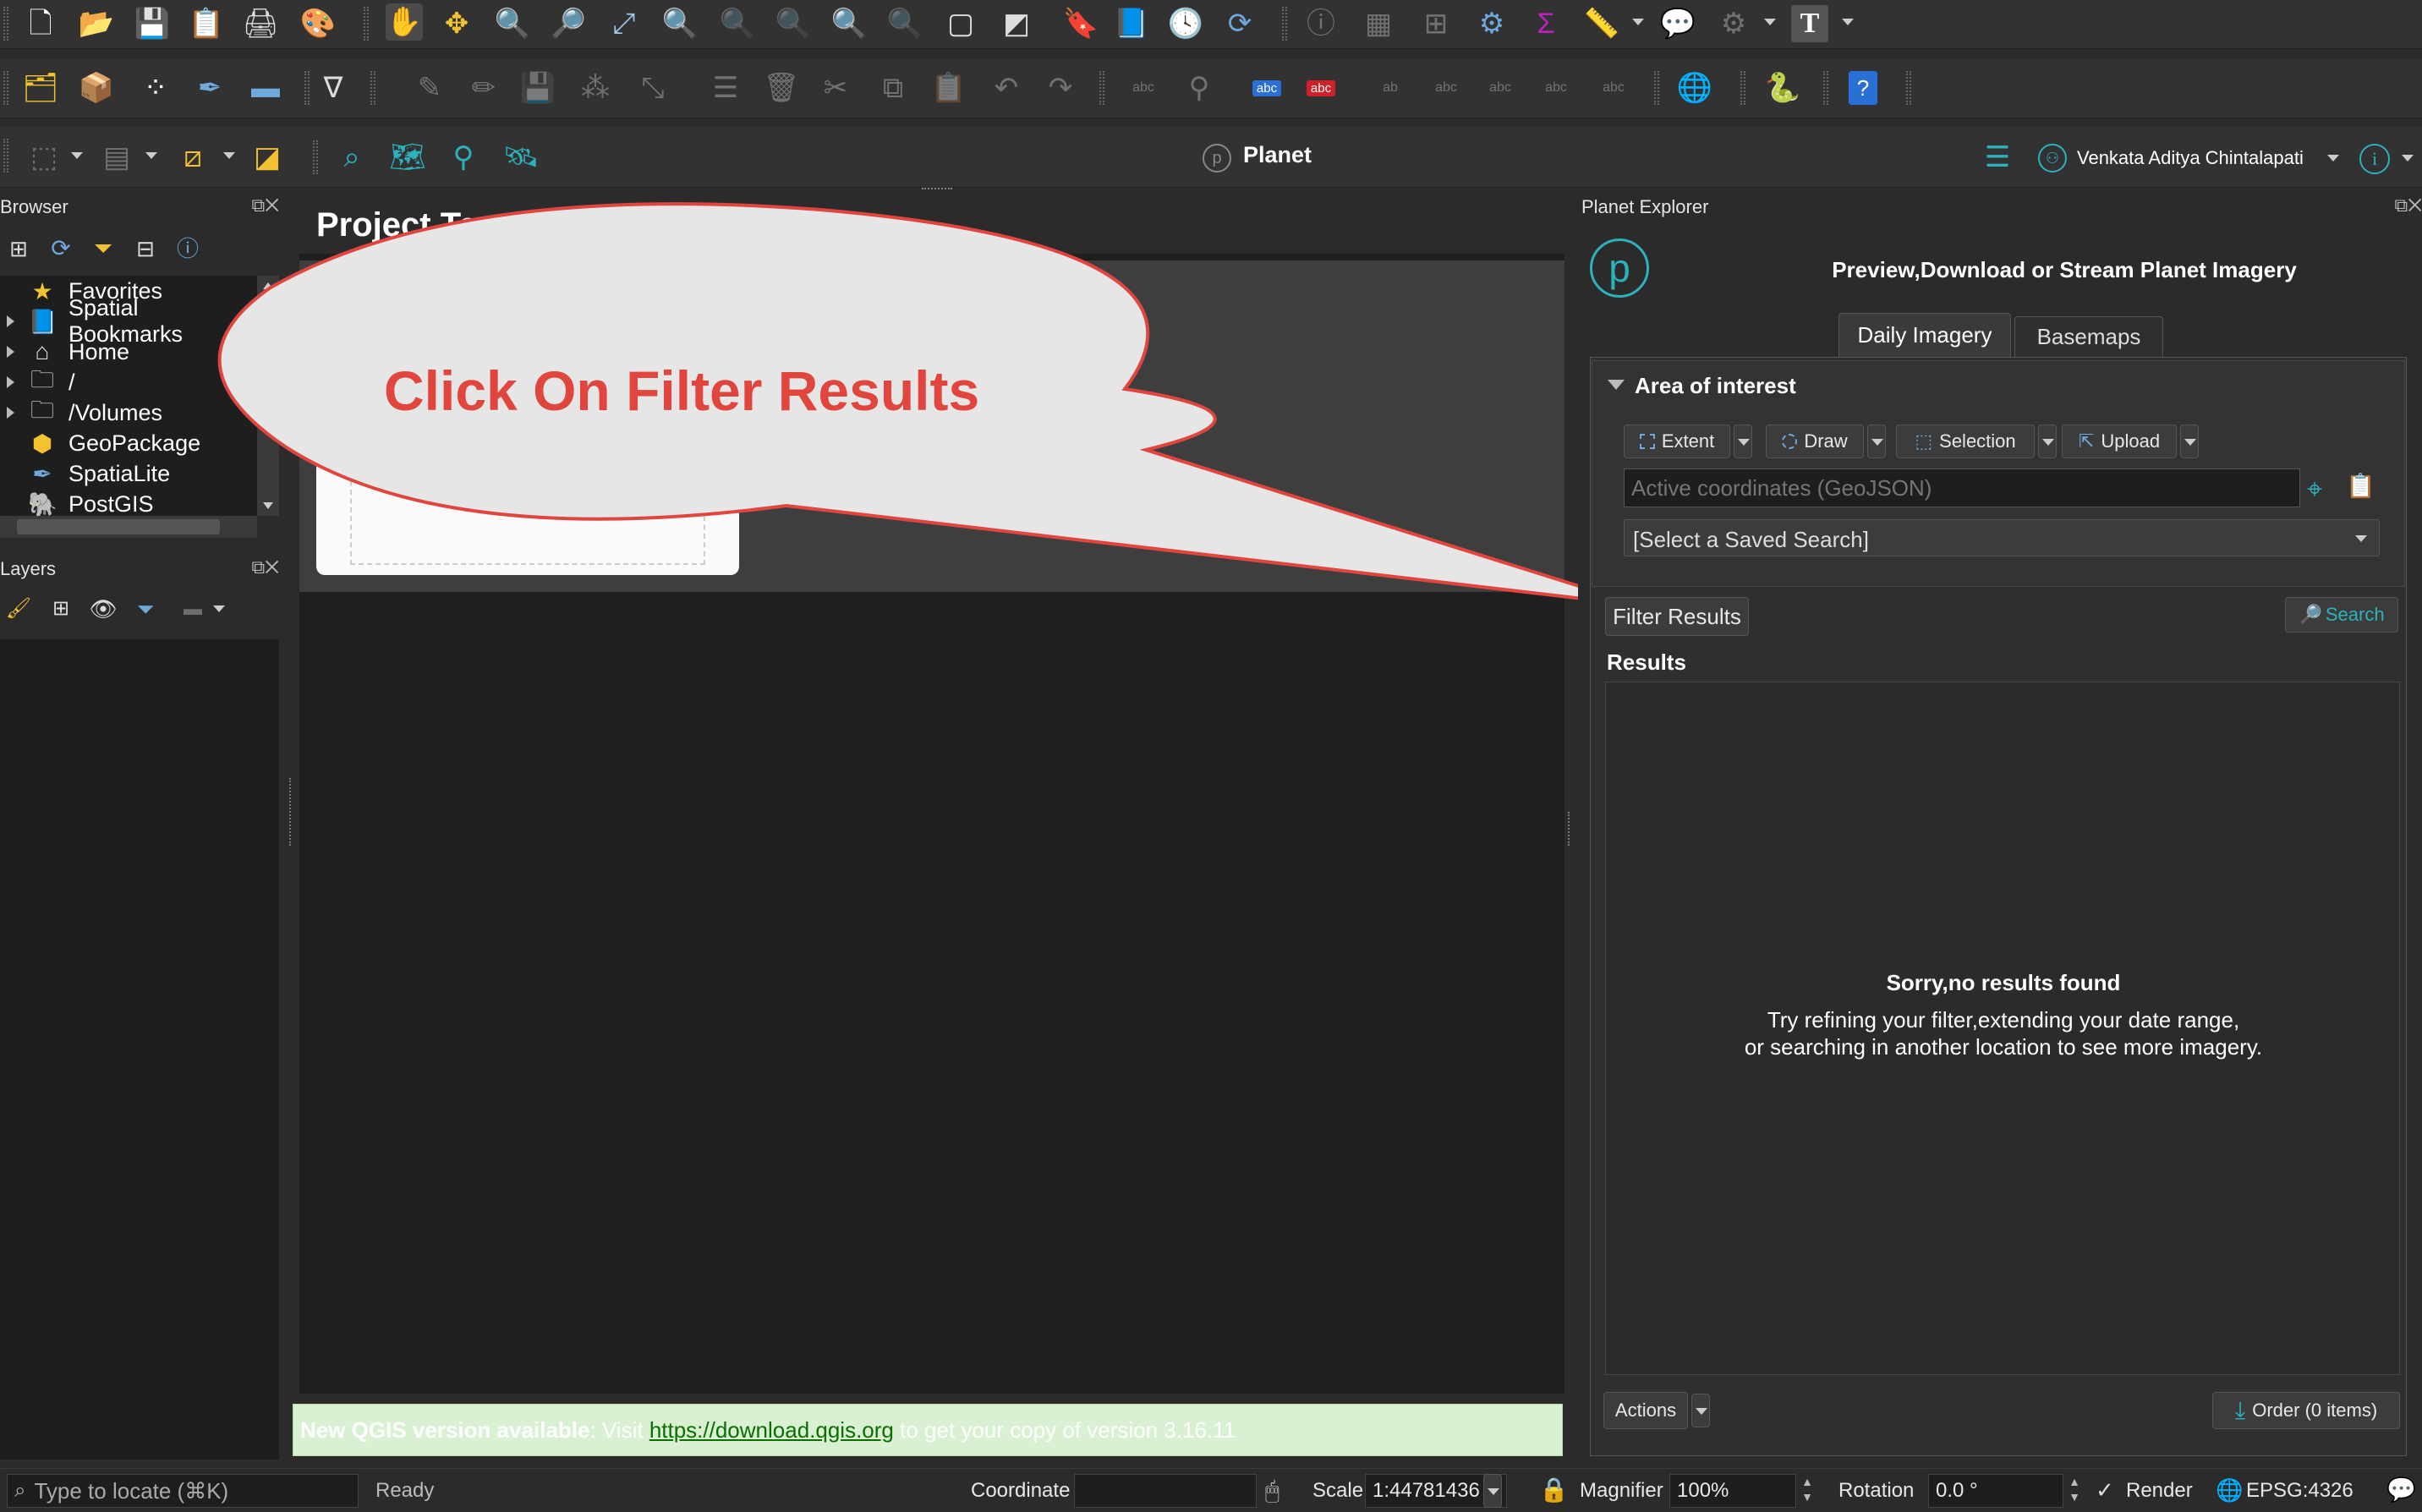 This screenshot has height=1512, width=2422. I want to click on copy-coordinates-icon: 📋, so click(2360, 486).